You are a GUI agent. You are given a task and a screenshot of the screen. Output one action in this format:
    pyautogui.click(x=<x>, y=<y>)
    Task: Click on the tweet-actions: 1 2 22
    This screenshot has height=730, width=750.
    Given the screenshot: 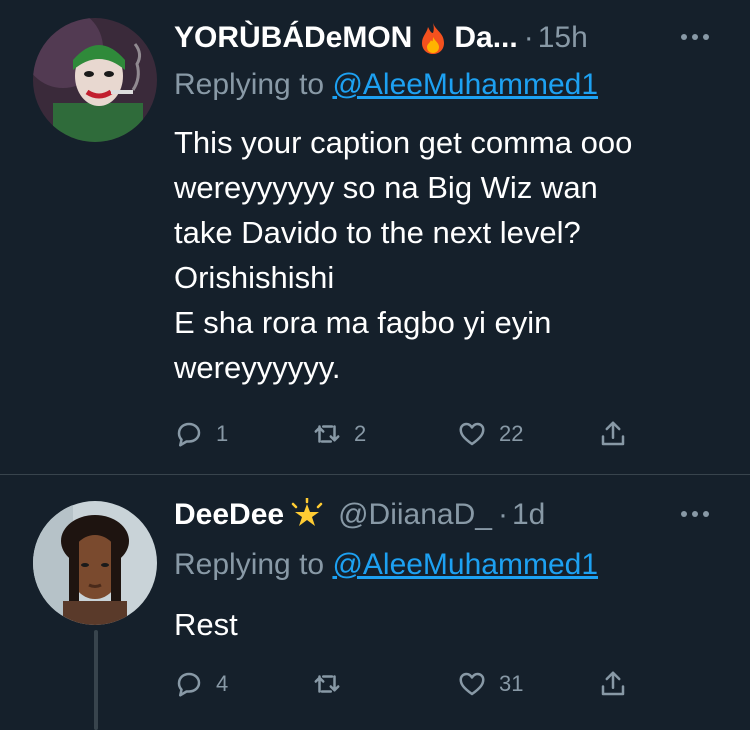 What is the action you would take?
    pyautogui.click(x=414, y=434)
    